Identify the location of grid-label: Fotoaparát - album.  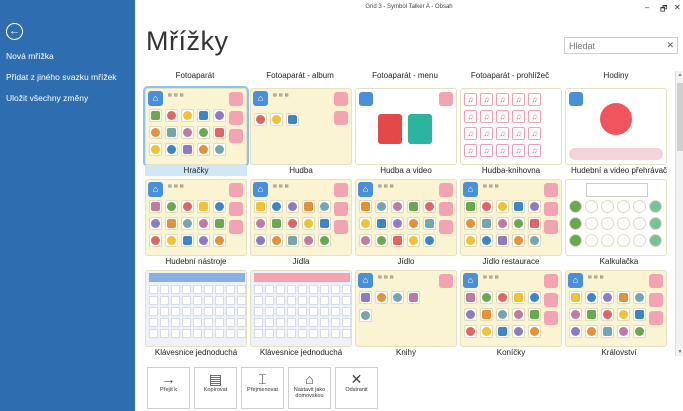
(300, 75).